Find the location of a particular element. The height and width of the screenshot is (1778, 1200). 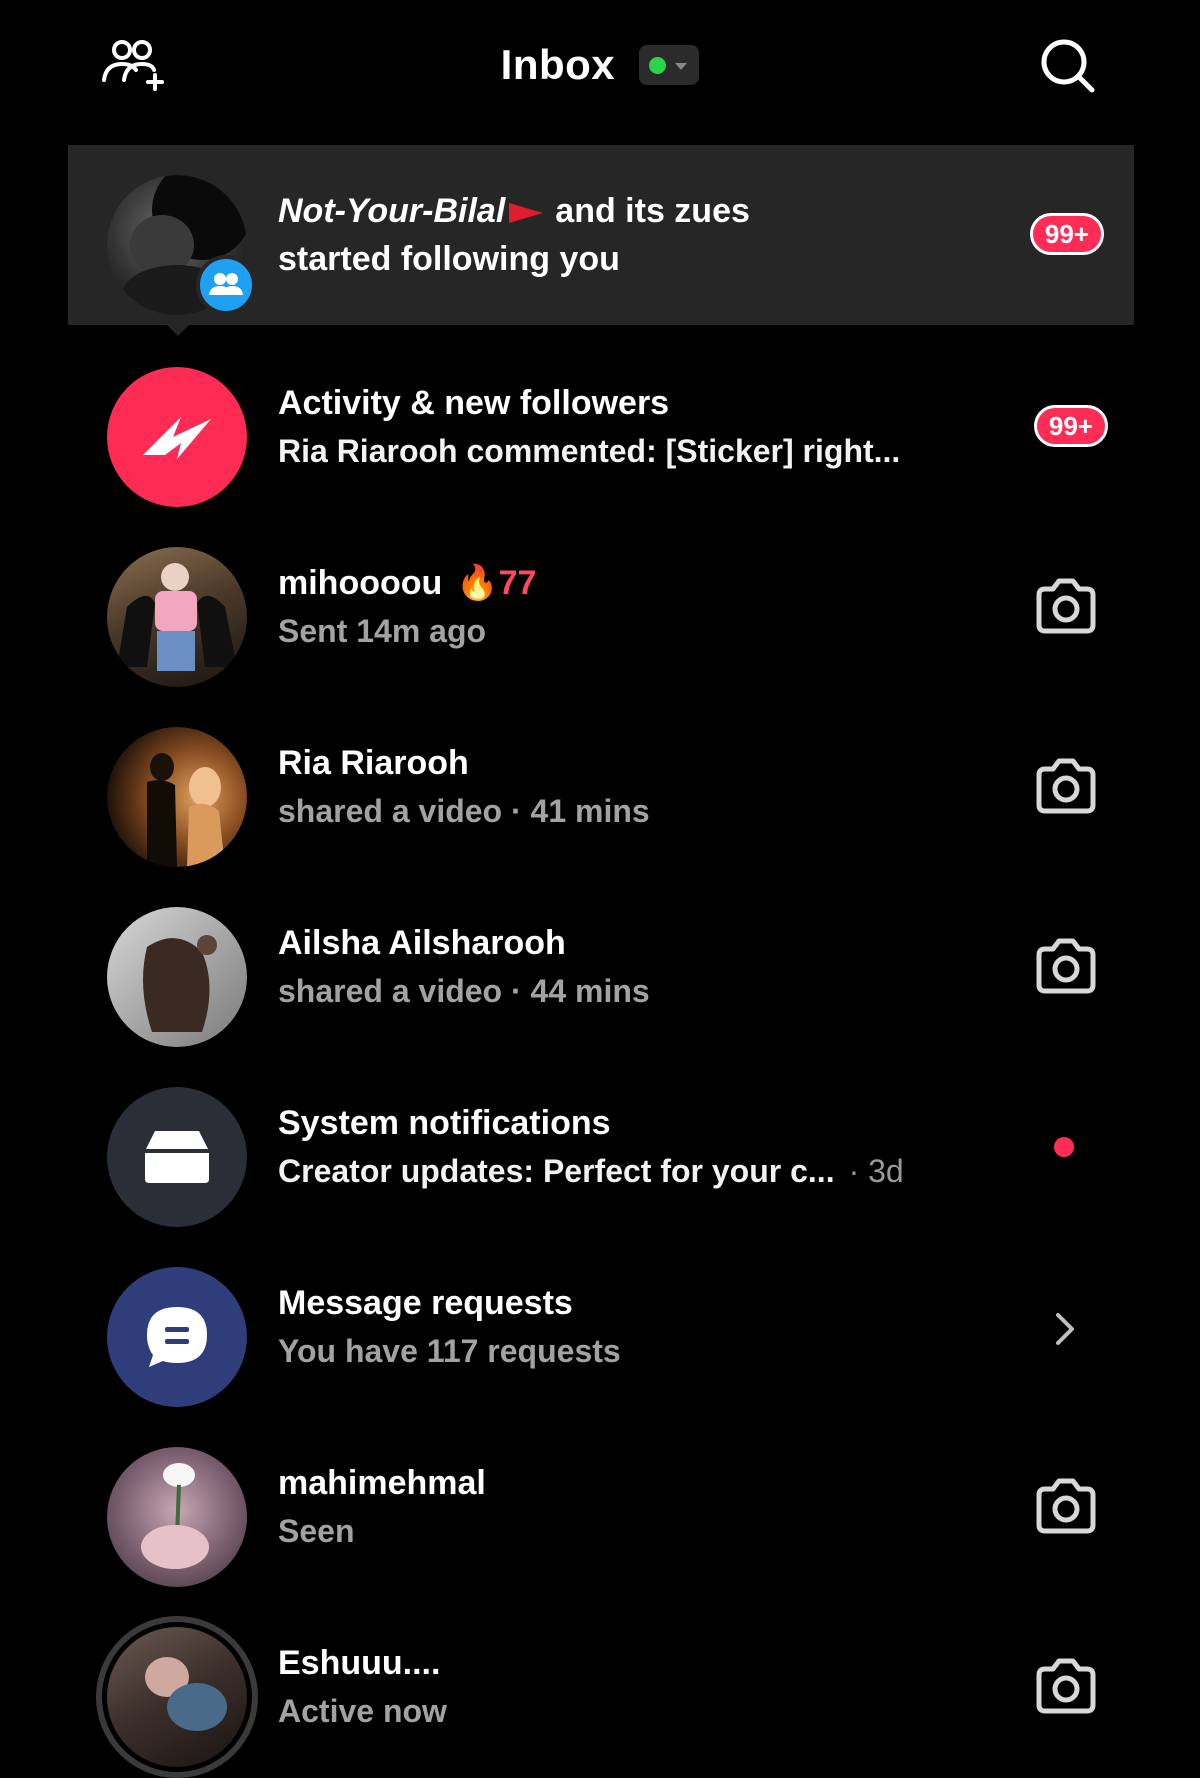

row-subtitle: You have 117 requests is located at coordinates (449, 1351).